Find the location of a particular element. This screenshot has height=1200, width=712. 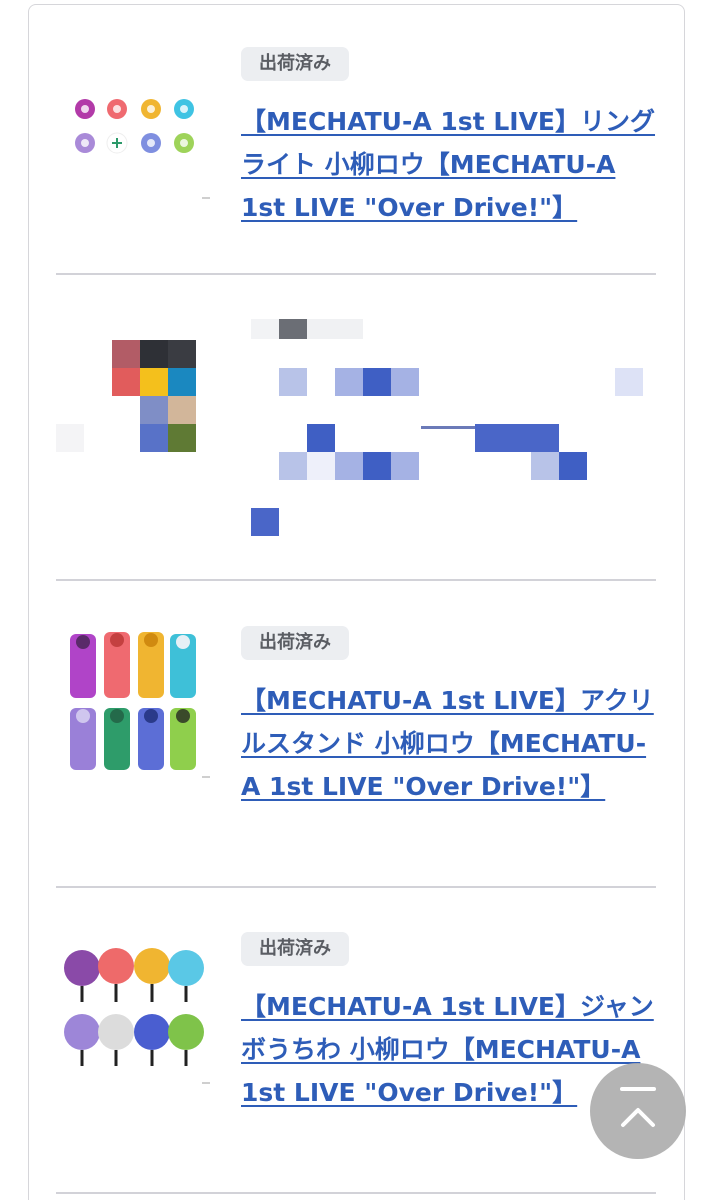

pixelated-thumbnail is located at coordinates (136, 380).